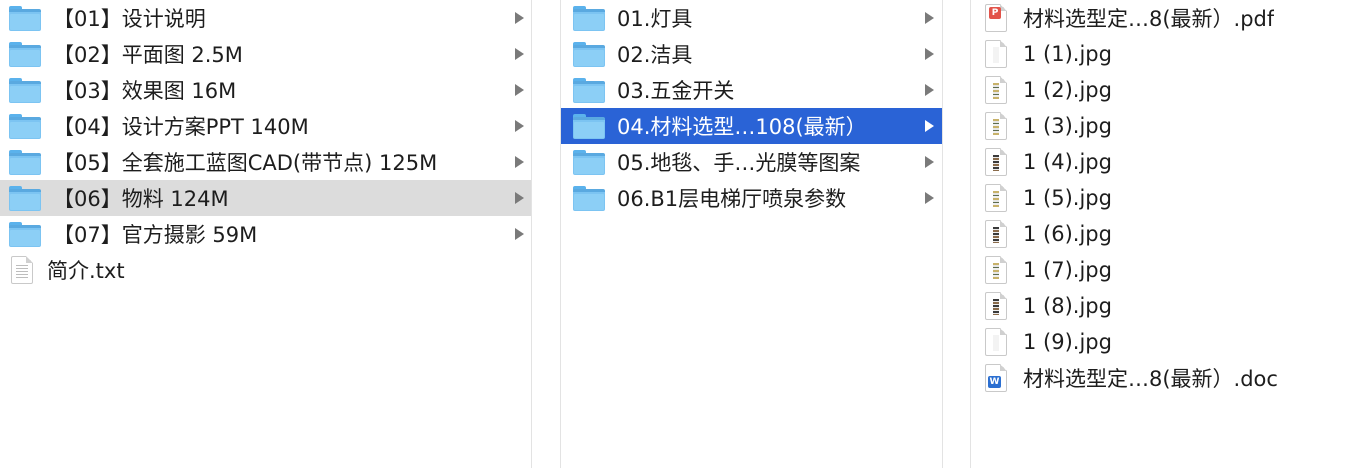  I want to click on item-label: 1 (3).jpg, so click(1067, 126).